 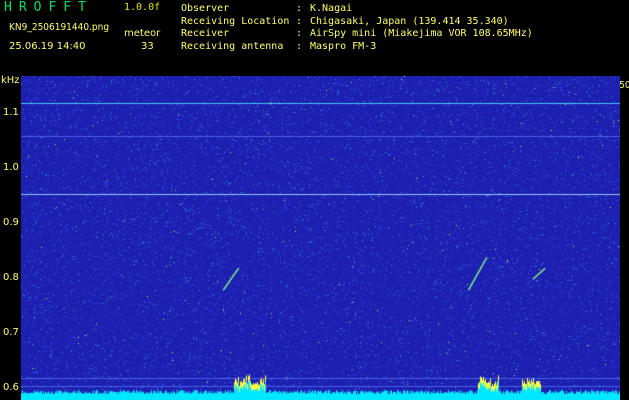 What do you see at coordinates (232, 46) in the screenshot?
I see `meta-key: Receiving antenna` at bounding box center [232, 46].